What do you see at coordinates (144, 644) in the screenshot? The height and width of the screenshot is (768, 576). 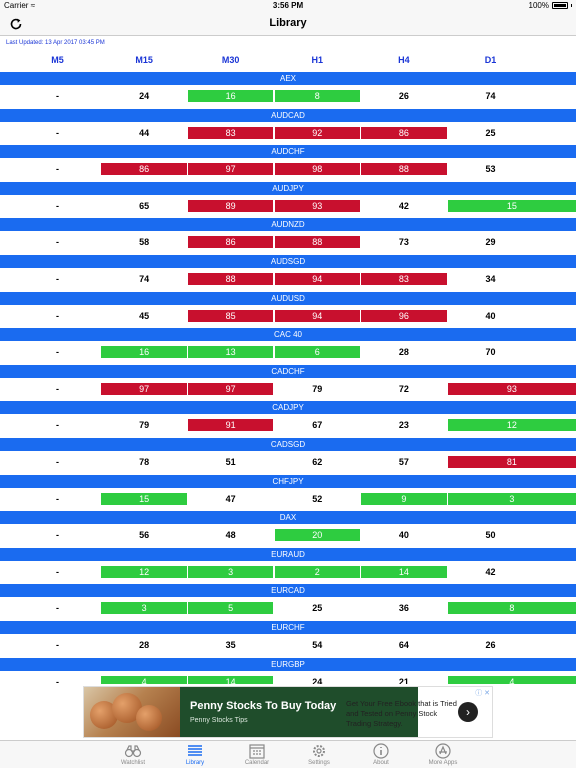 I see `value-cell-m15: 28` at bounding box center [144, 644].